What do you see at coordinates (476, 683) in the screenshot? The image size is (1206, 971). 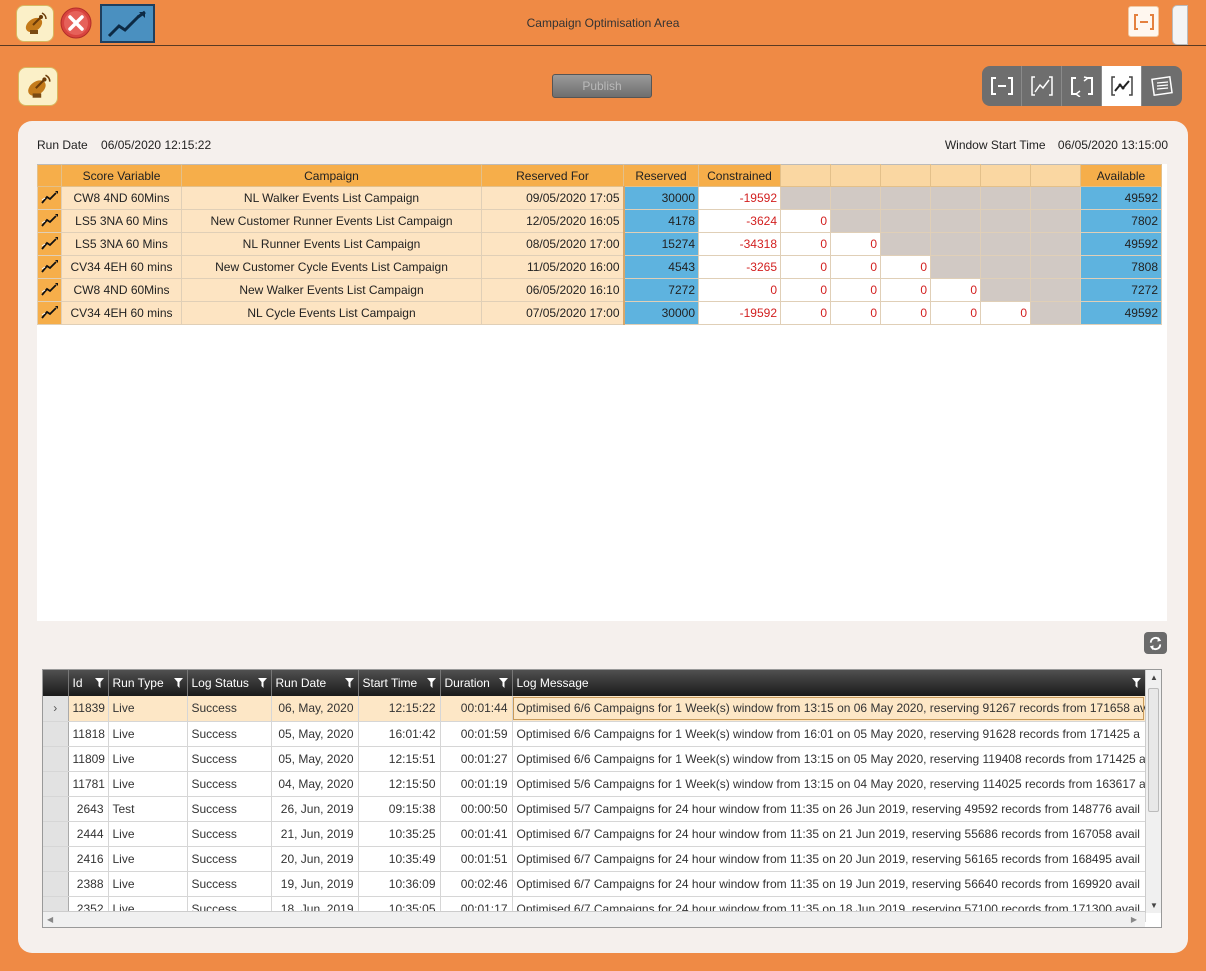 I see `duration-header: Duration` at bounding box center [476, 683].